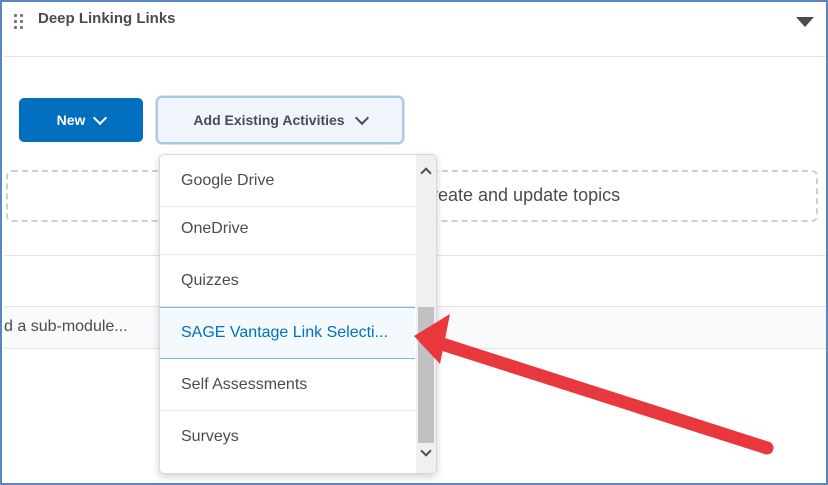 Image resolution: width=828 pixels, height=485 pixels. Describe the element at coordinates (228, 180) in the screenshot. I see `menu-item-label: Google Drive` at that location.